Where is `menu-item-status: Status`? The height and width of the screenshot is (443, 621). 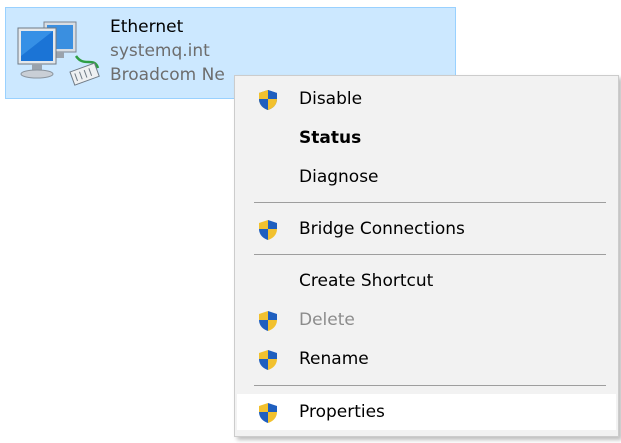
menu-item-status: Status is located at coordinates (426, 138).